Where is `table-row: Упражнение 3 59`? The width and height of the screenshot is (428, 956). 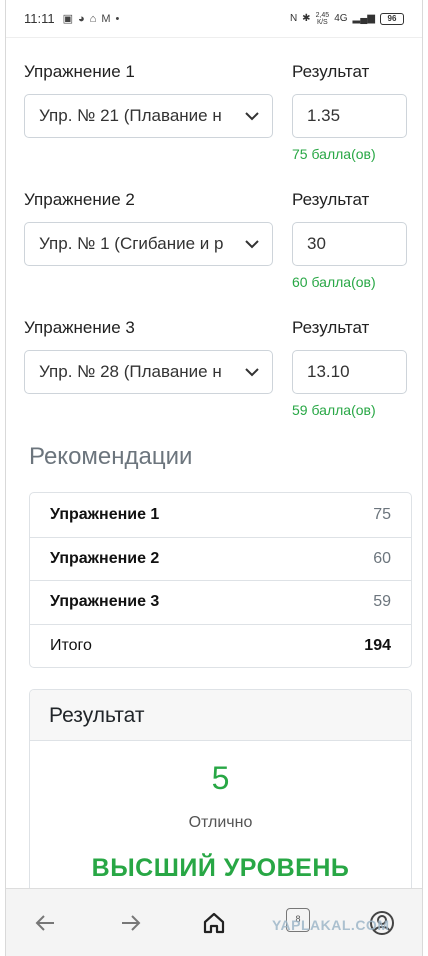 table-row: Упражнение 3 59 is located at coordinates (220, 602).